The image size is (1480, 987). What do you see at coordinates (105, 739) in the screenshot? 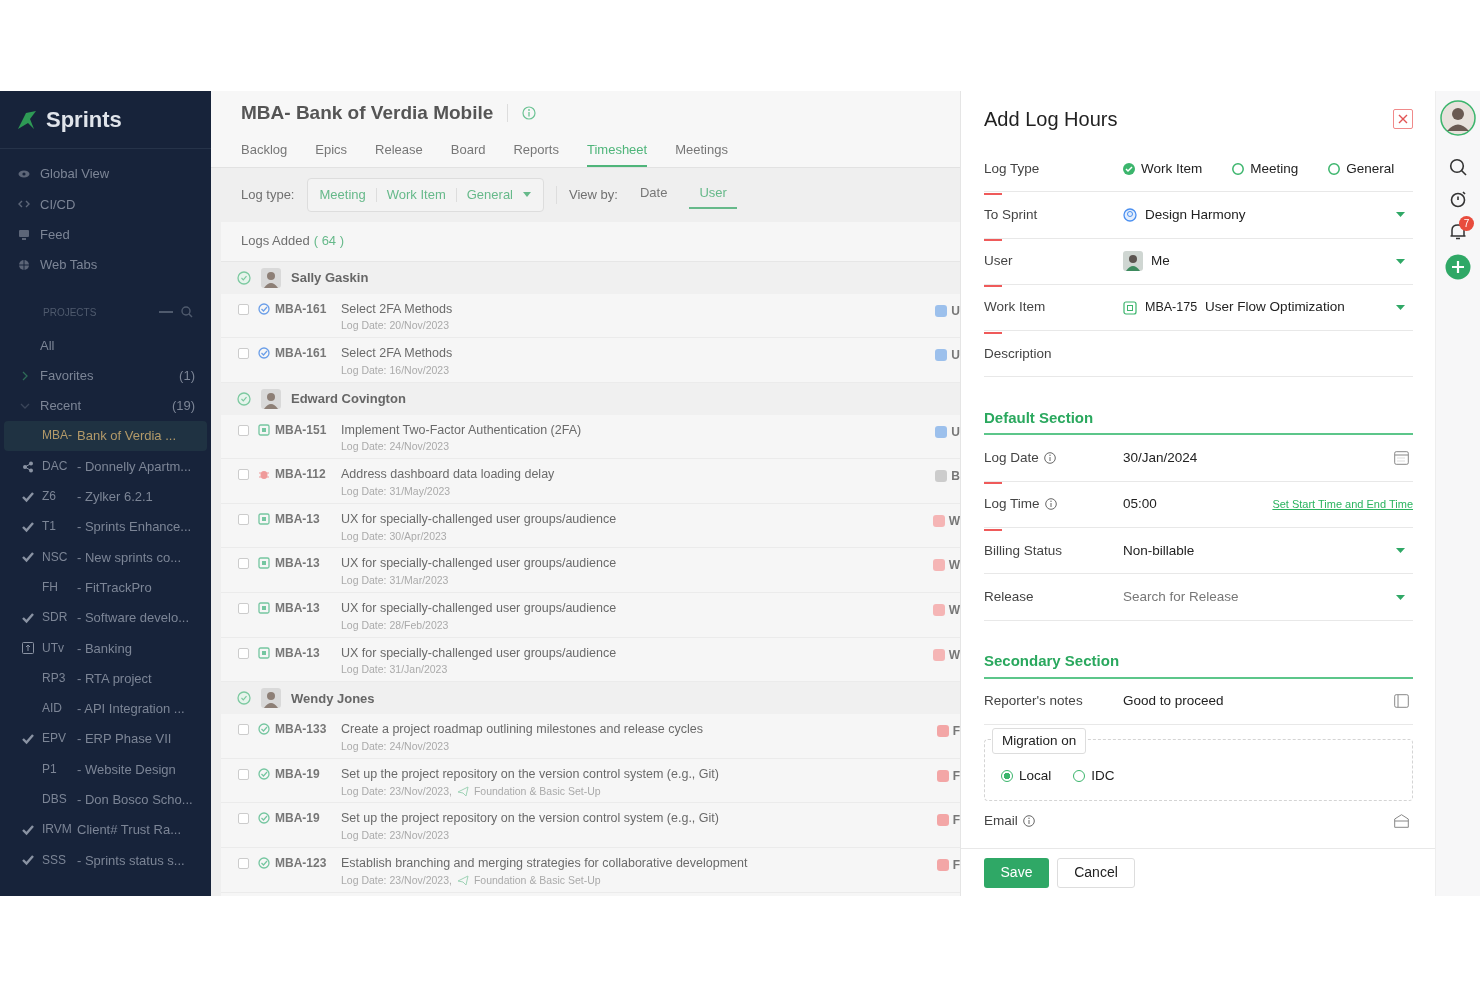
I see `project-item: EPV - ERP Phase VII` at bounding box center [105, 739].